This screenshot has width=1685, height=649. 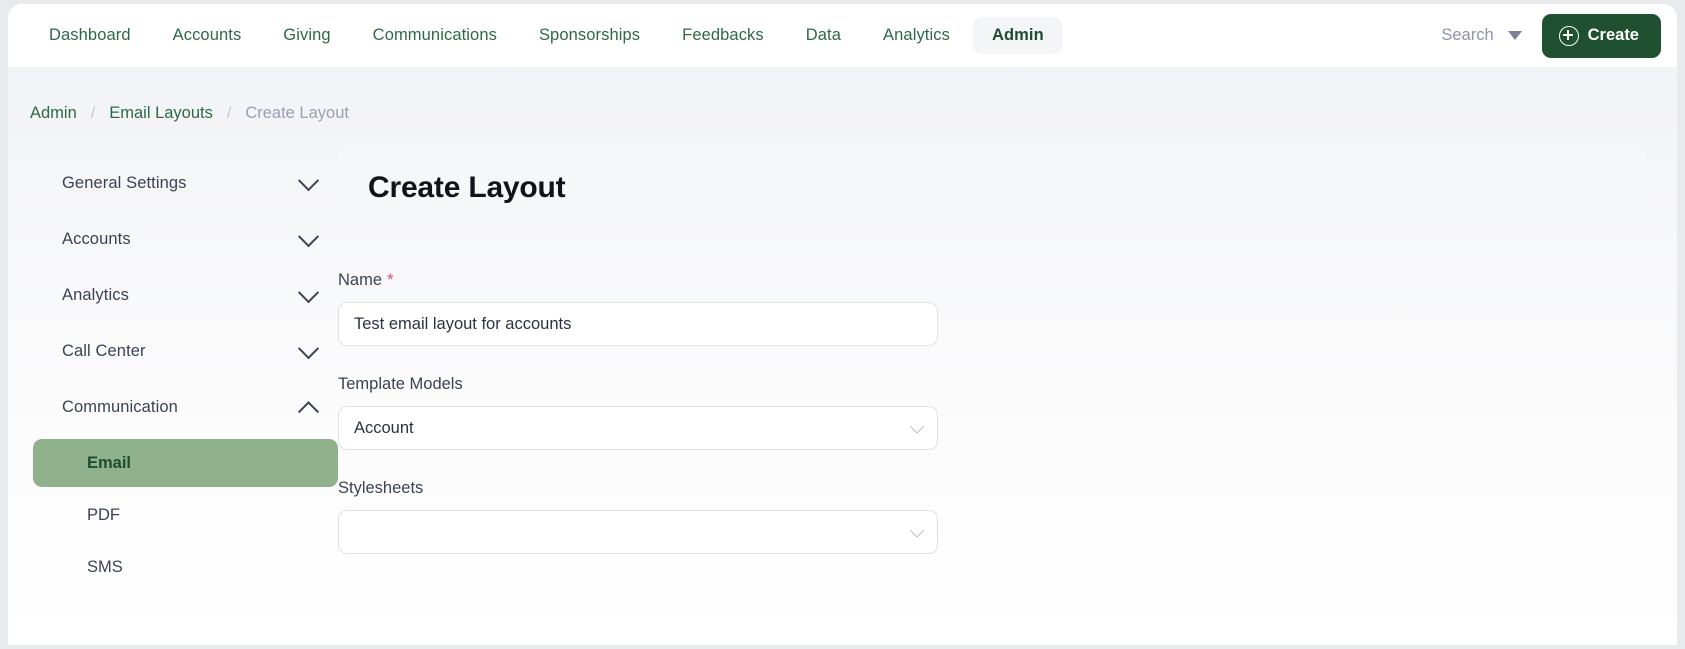 What do you see at coordinates (638, 384) in the screenshot?
I see `template-models-label: Template Models` at bounding box center [638, 384].